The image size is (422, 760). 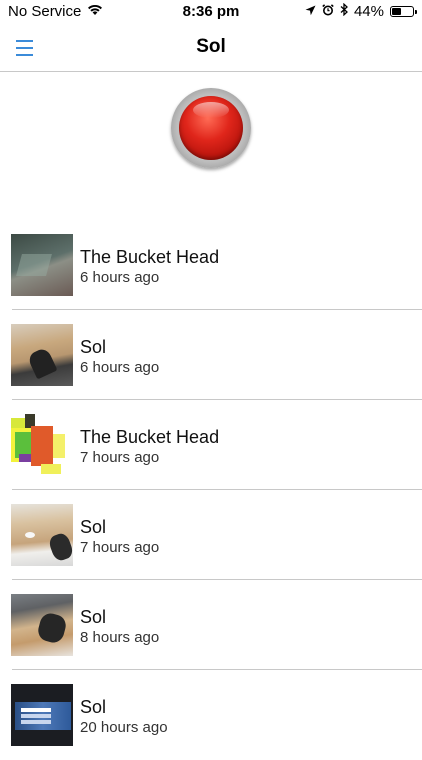 I want to click on button-highlight, so click(x=211, y=110).